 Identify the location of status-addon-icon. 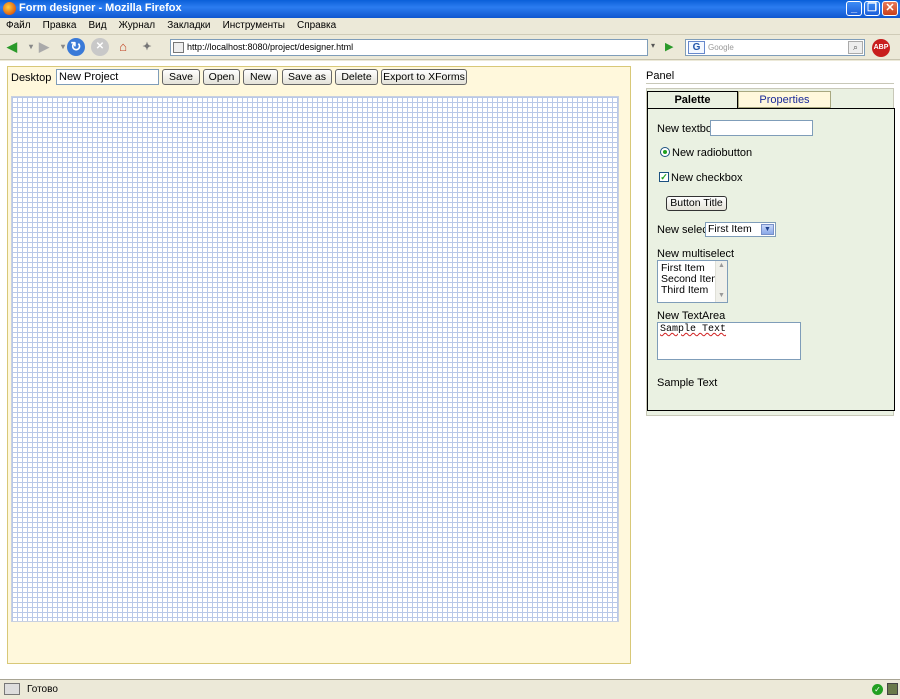
(892, 689).